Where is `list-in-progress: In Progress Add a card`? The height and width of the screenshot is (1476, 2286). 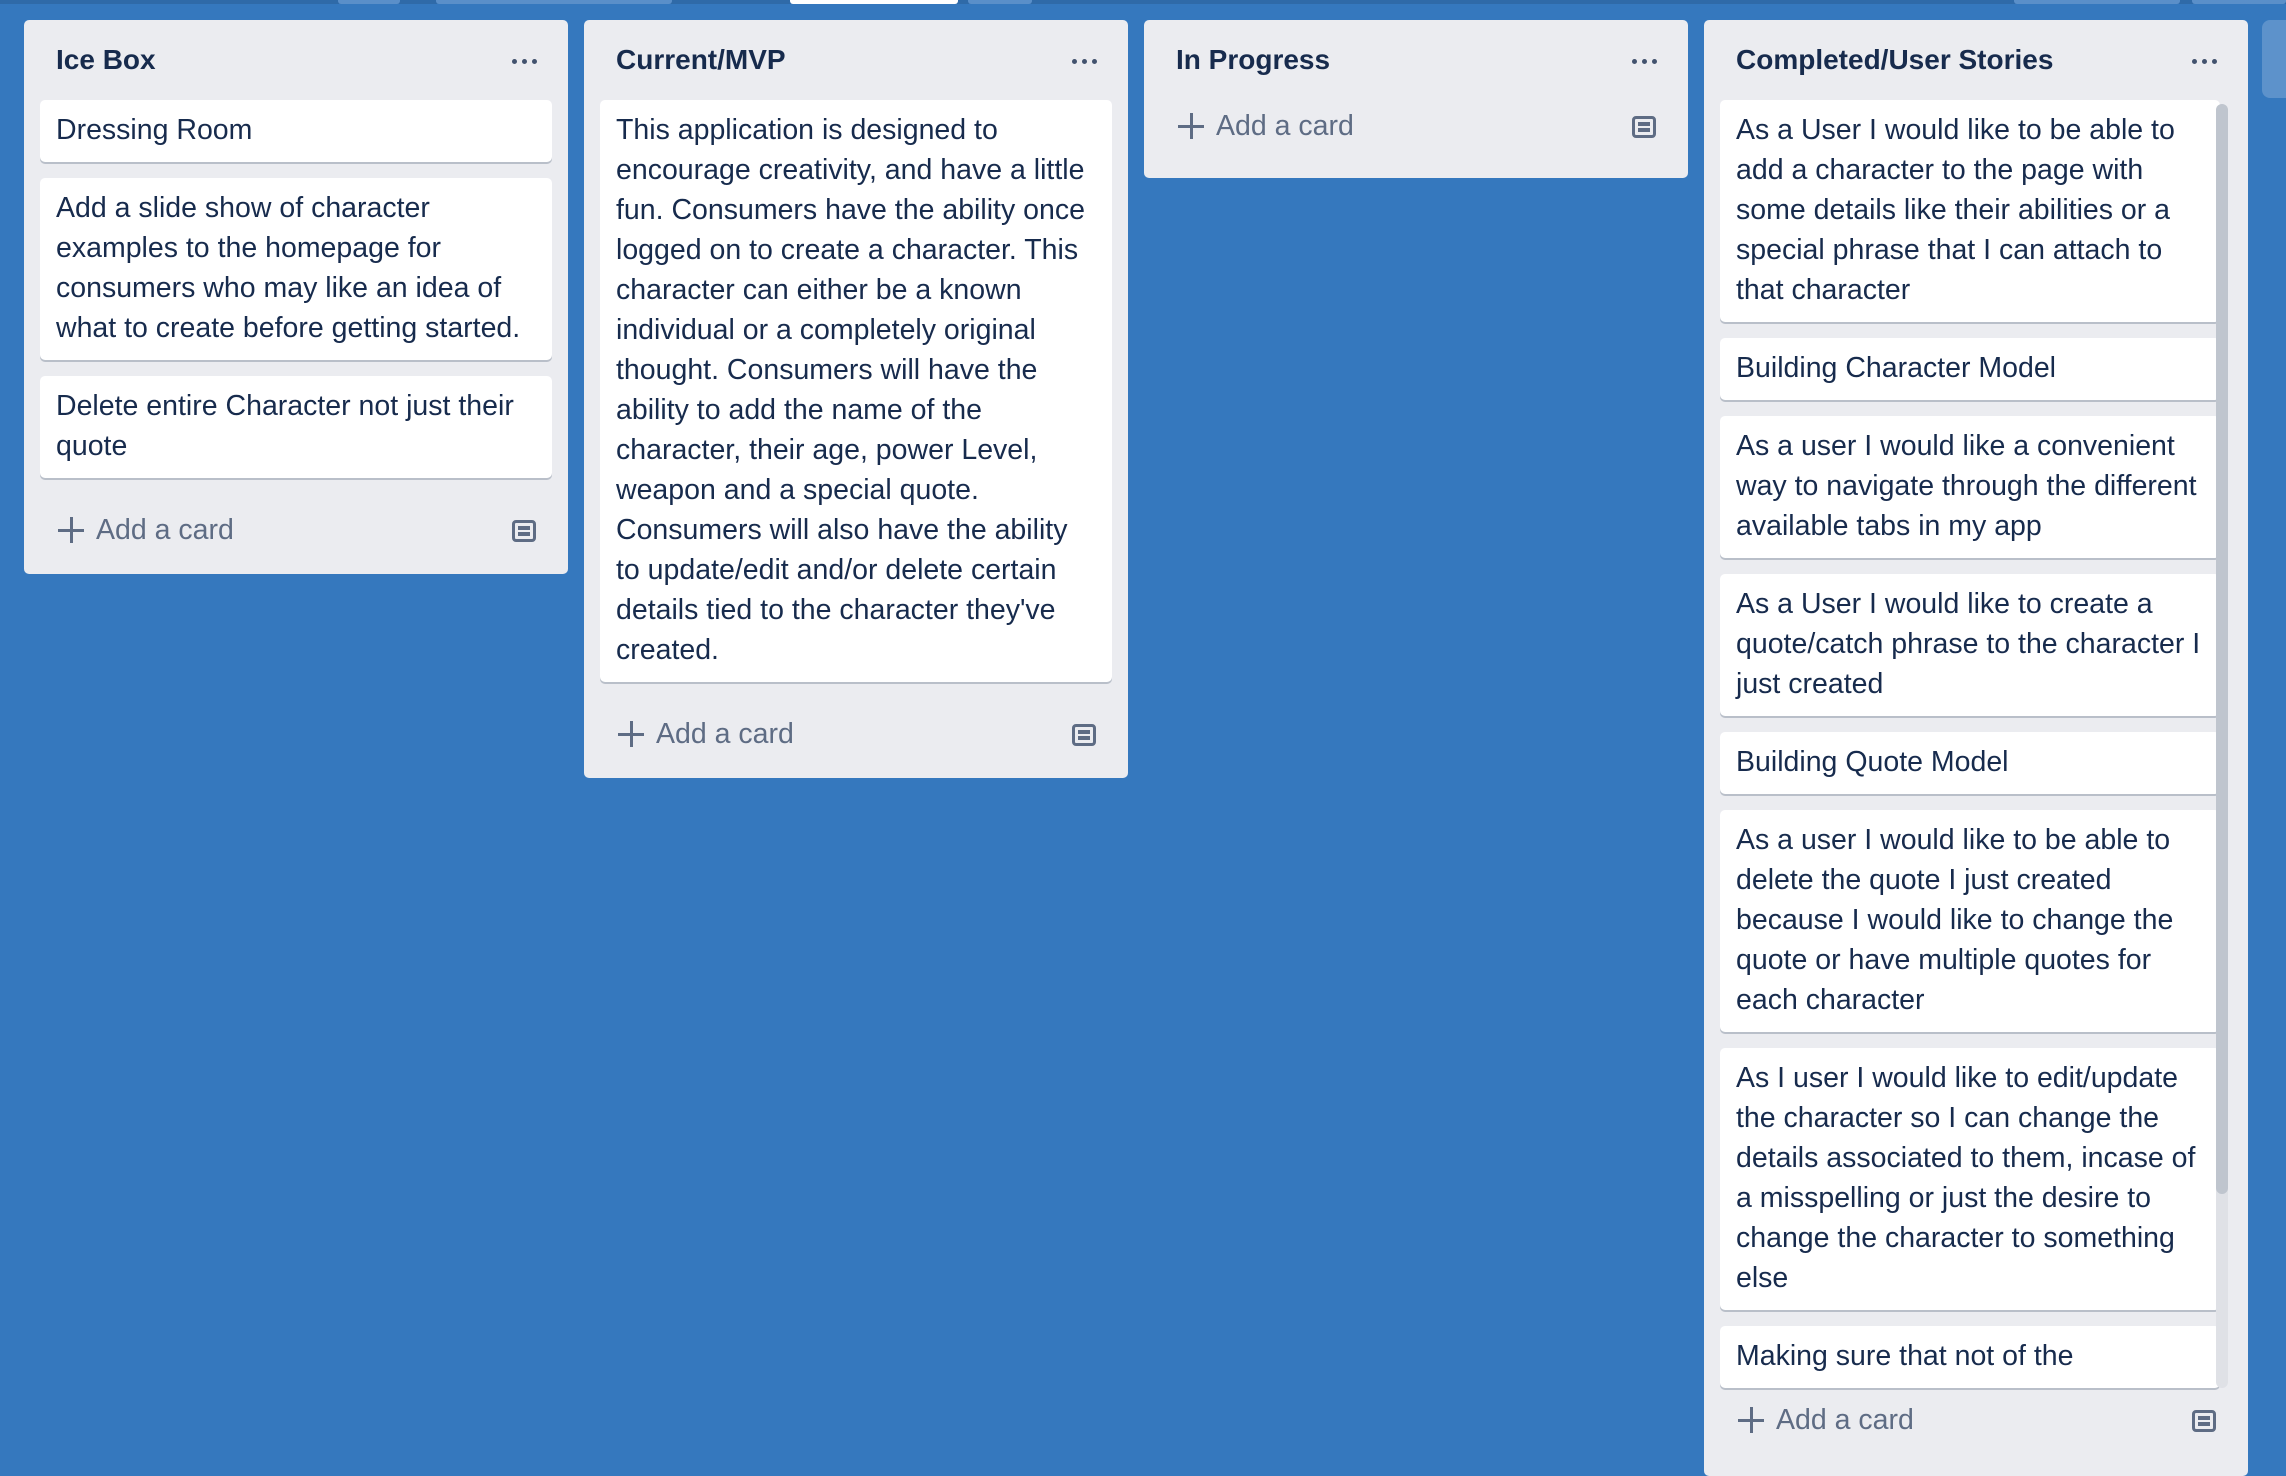 list-in-progress: In Progress Add a card is located at coordinates (1416, 99).